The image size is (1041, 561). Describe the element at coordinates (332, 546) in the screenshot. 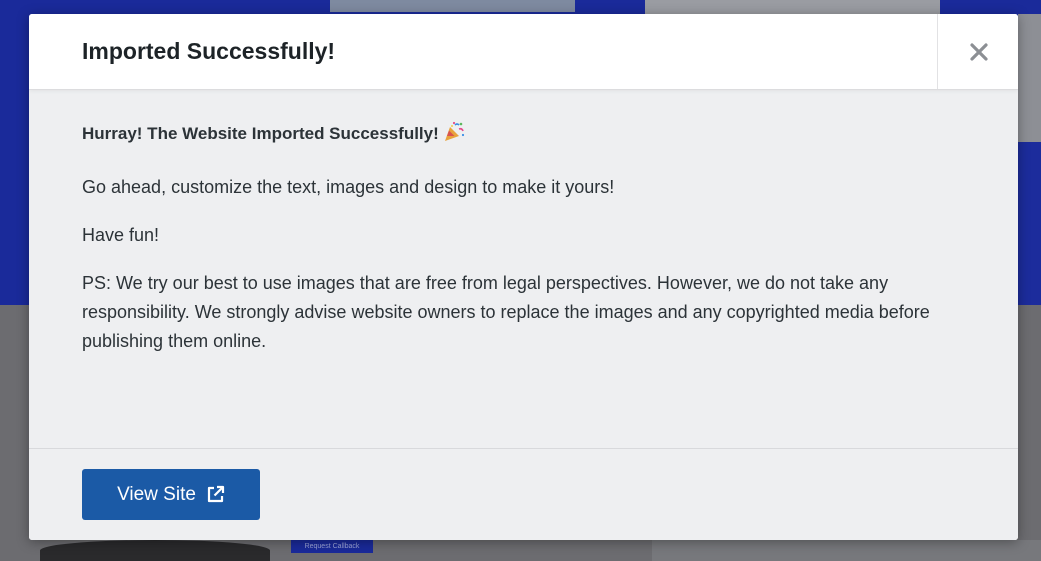

I see `background-callback-button: Request Callback` at that location.